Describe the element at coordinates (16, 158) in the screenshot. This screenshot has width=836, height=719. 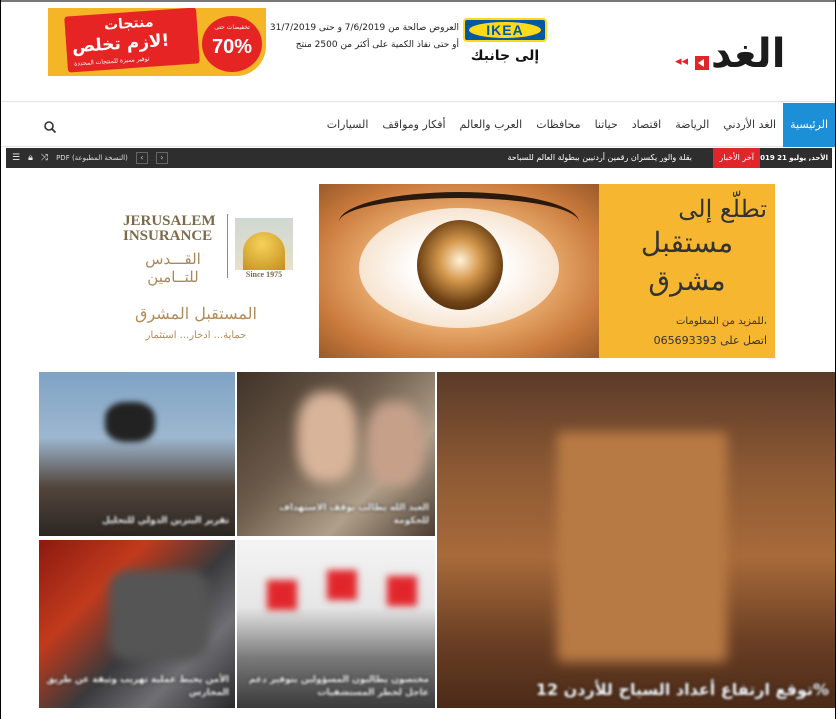
I see `menu-icon: ☰` at that location.